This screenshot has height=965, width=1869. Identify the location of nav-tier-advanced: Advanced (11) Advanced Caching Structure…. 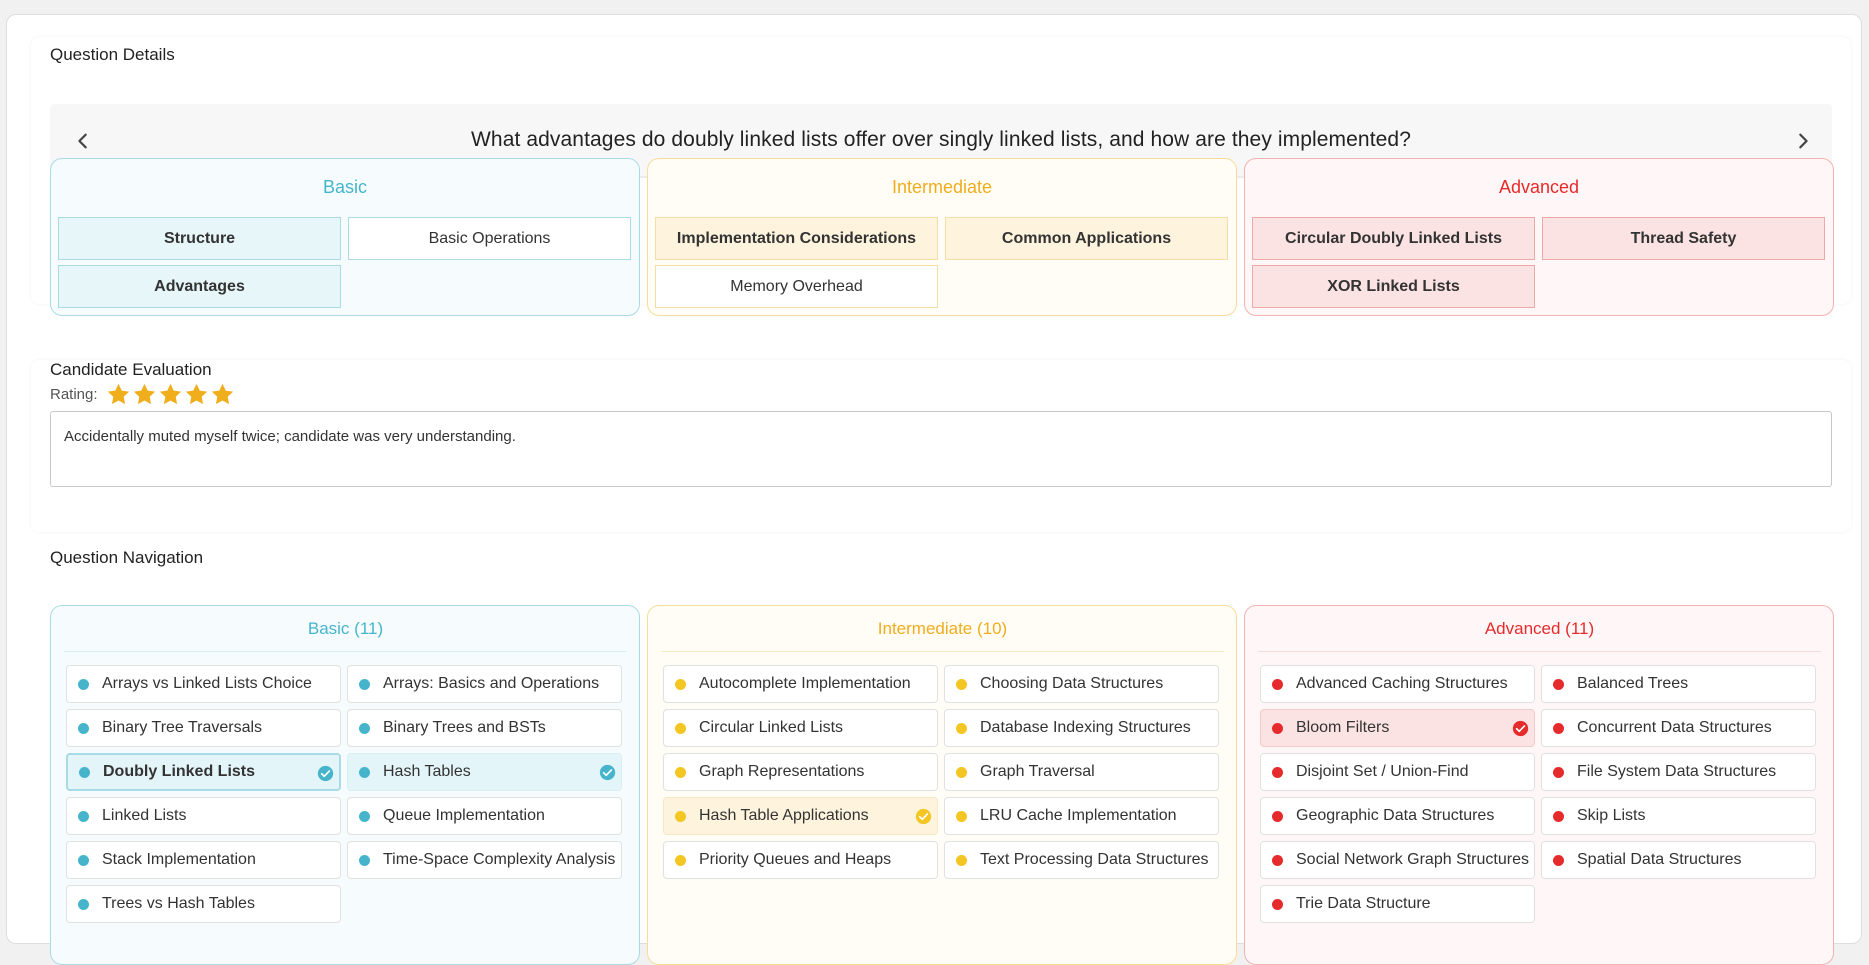
(1539, 785).